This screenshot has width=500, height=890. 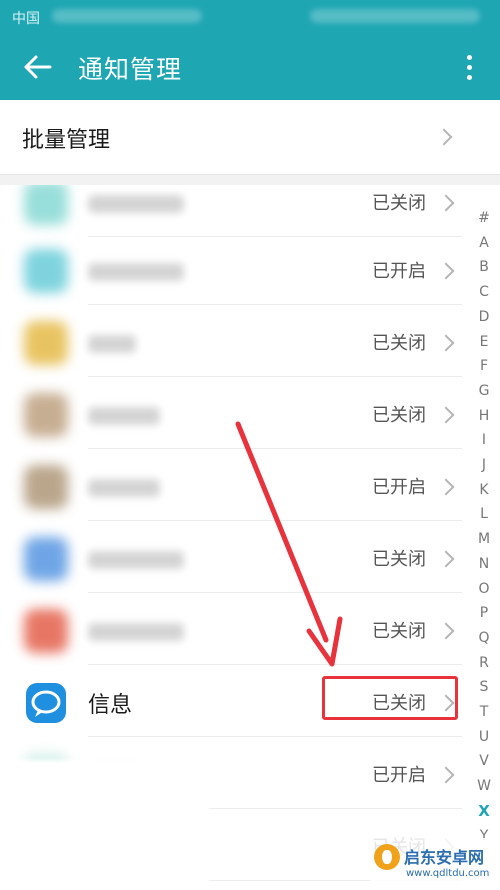 What do you see at coordinates (484, 613) in the screenshot?
I see `alphabet-letter: P` at bounding box center [484, 613].